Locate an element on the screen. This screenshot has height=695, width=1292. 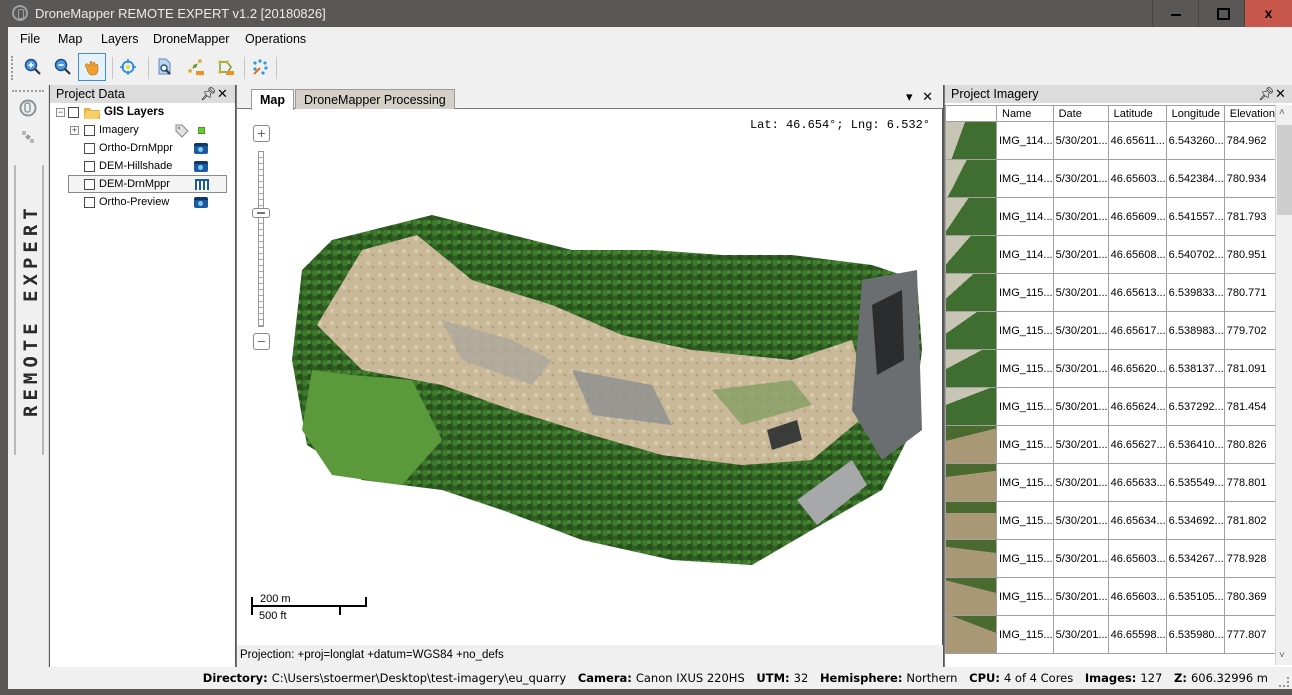
image-elevation: 777.807 is located at coordinates (1250, 634).